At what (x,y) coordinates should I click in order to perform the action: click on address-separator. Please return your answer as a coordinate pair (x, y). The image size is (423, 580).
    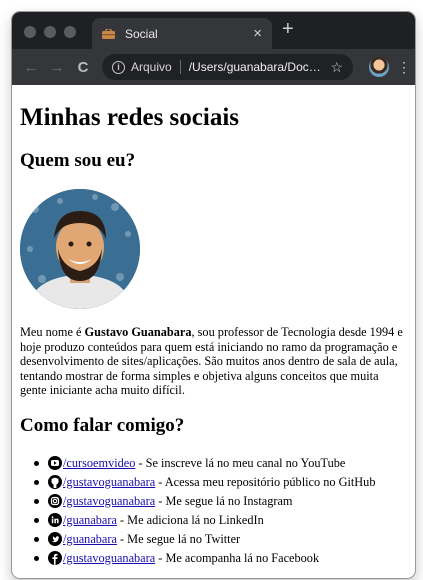
    Looking at the image, I should click on (180, 67).